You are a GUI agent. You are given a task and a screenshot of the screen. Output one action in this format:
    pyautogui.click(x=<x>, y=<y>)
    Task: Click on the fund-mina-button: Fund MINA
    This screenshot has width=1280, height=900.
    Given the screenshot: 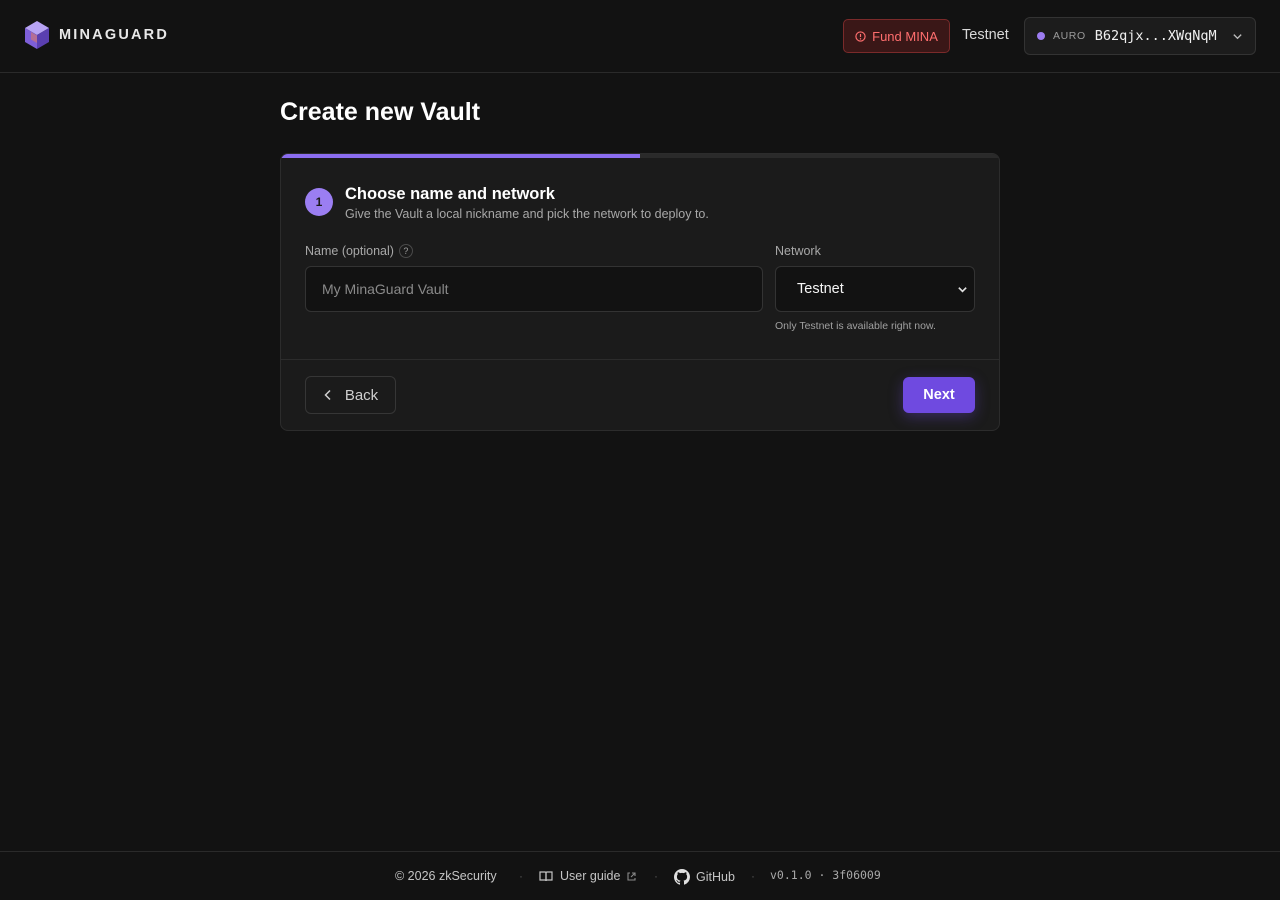 What is the action you would take?
    pyautogui.click(x=896, y=36)
    